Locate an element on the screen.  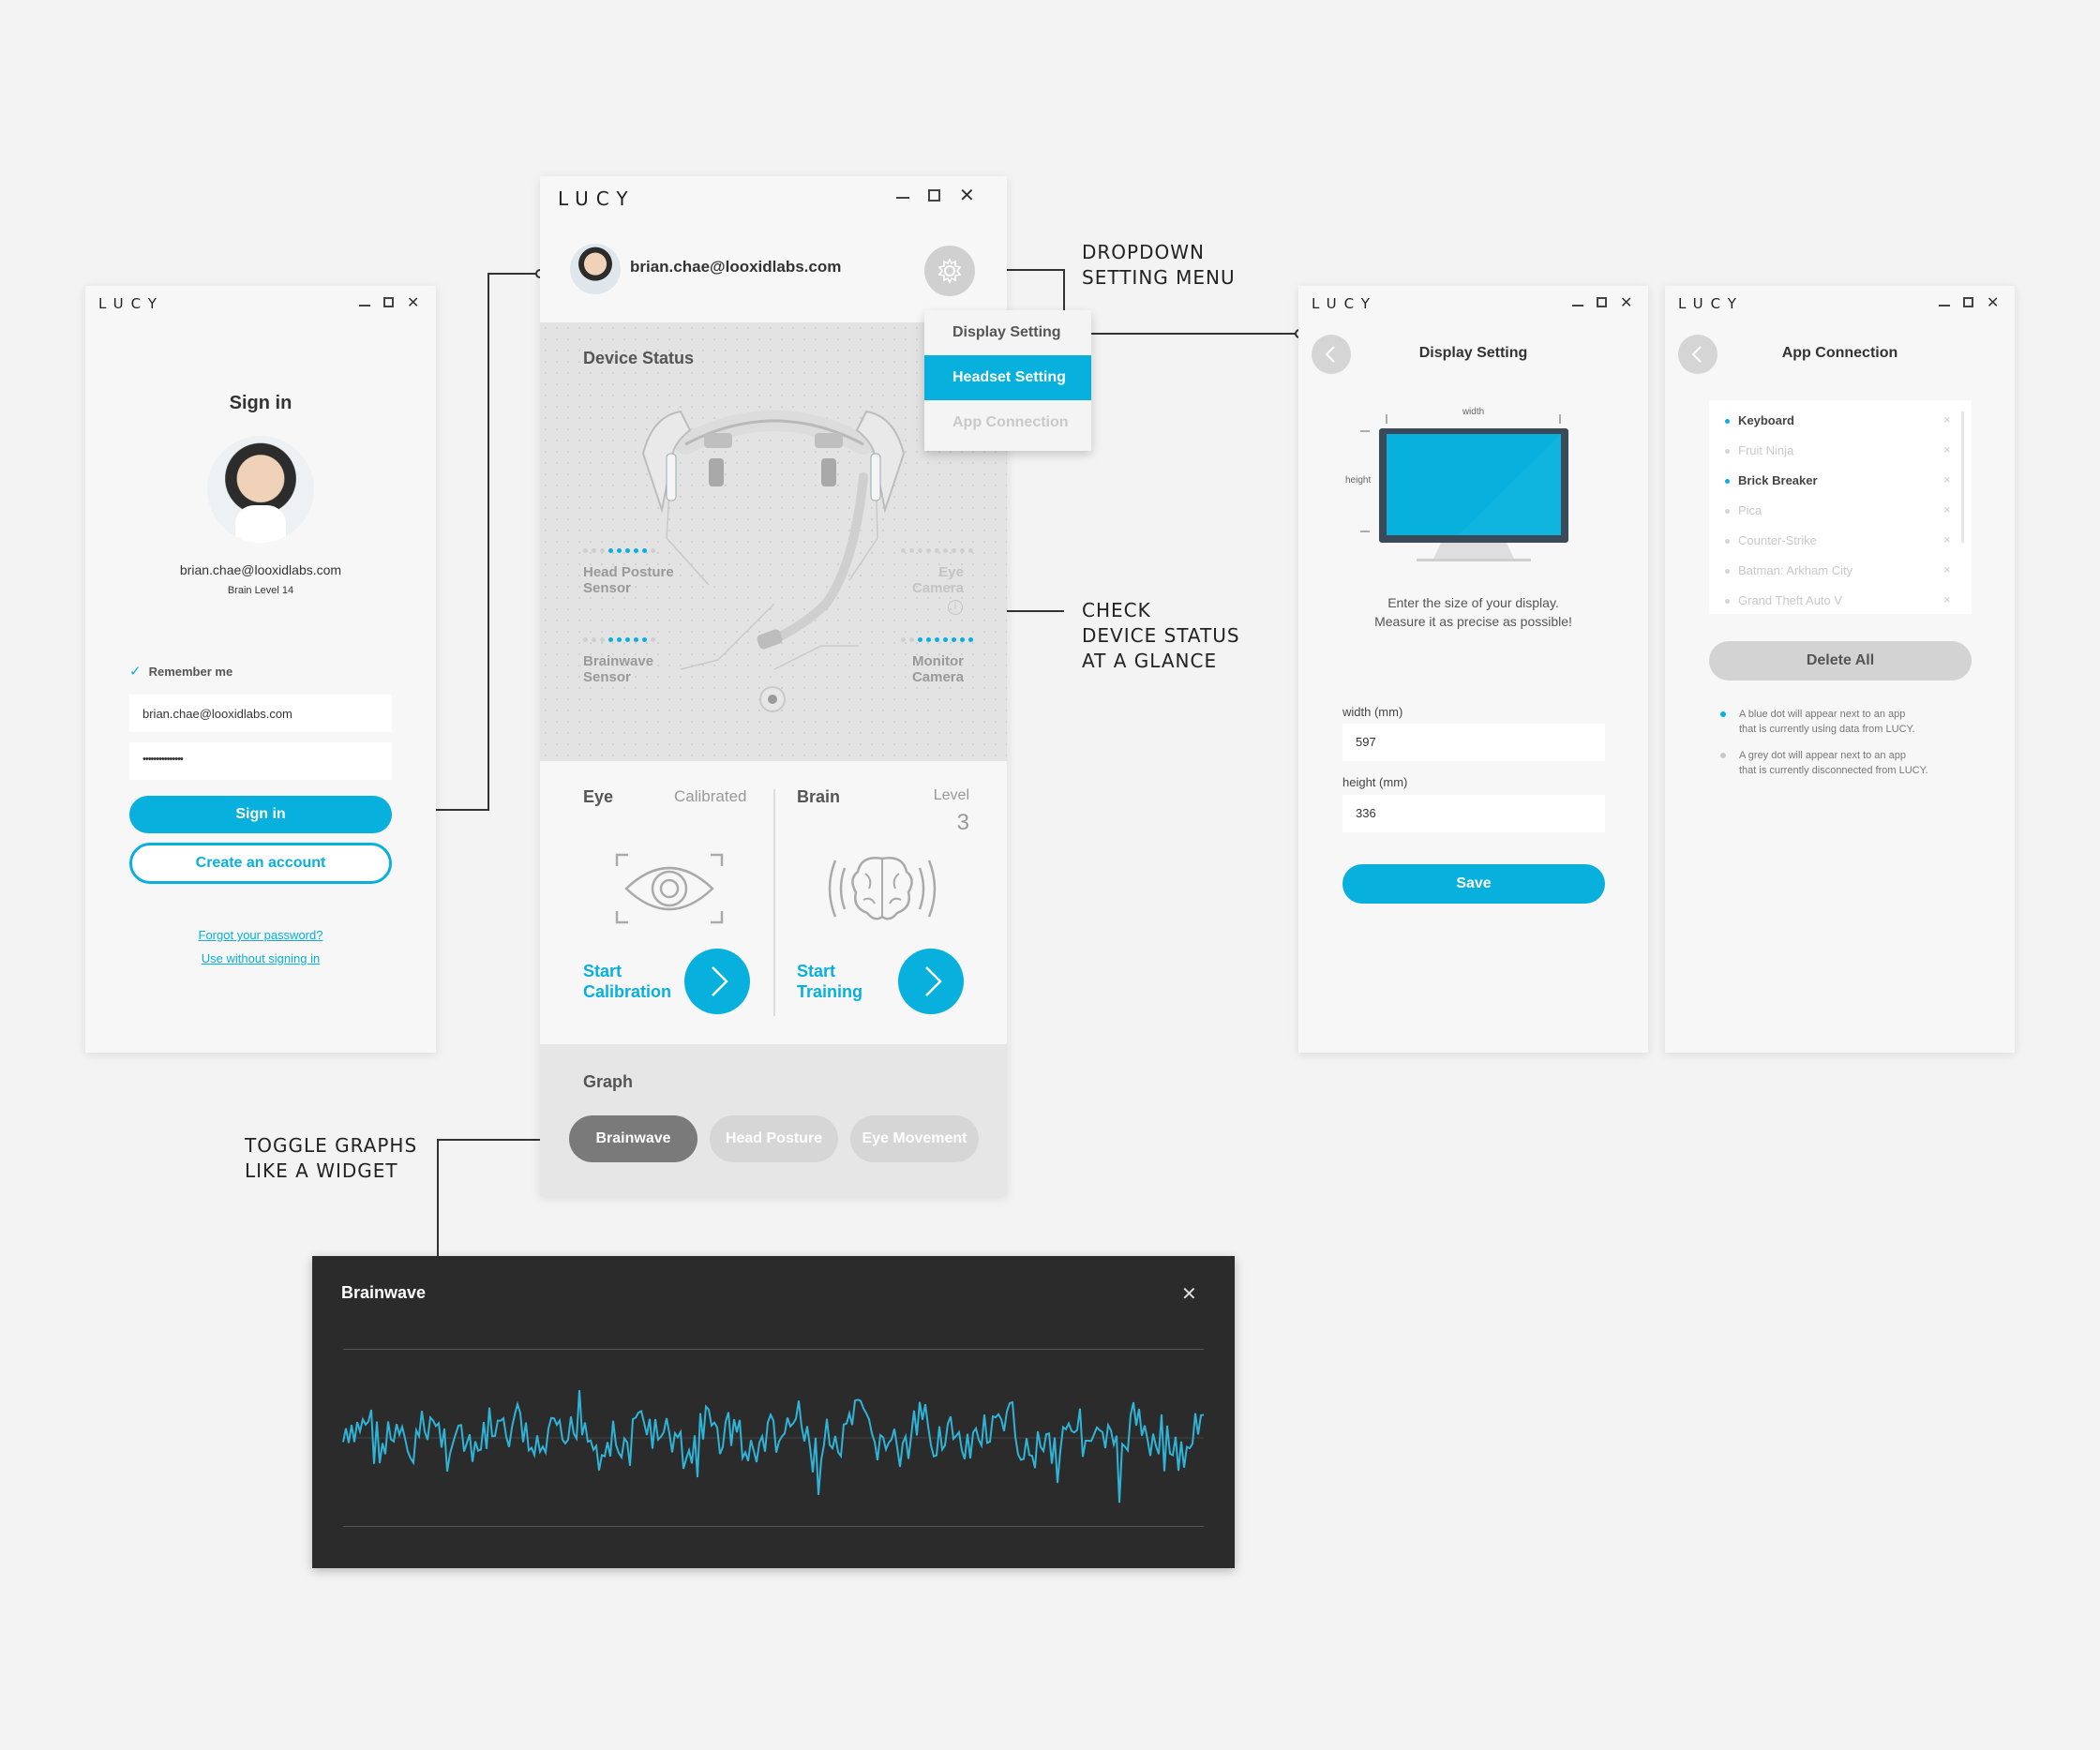
app-list-item: Counter-Strike × is located at coordinates (1840, 543).